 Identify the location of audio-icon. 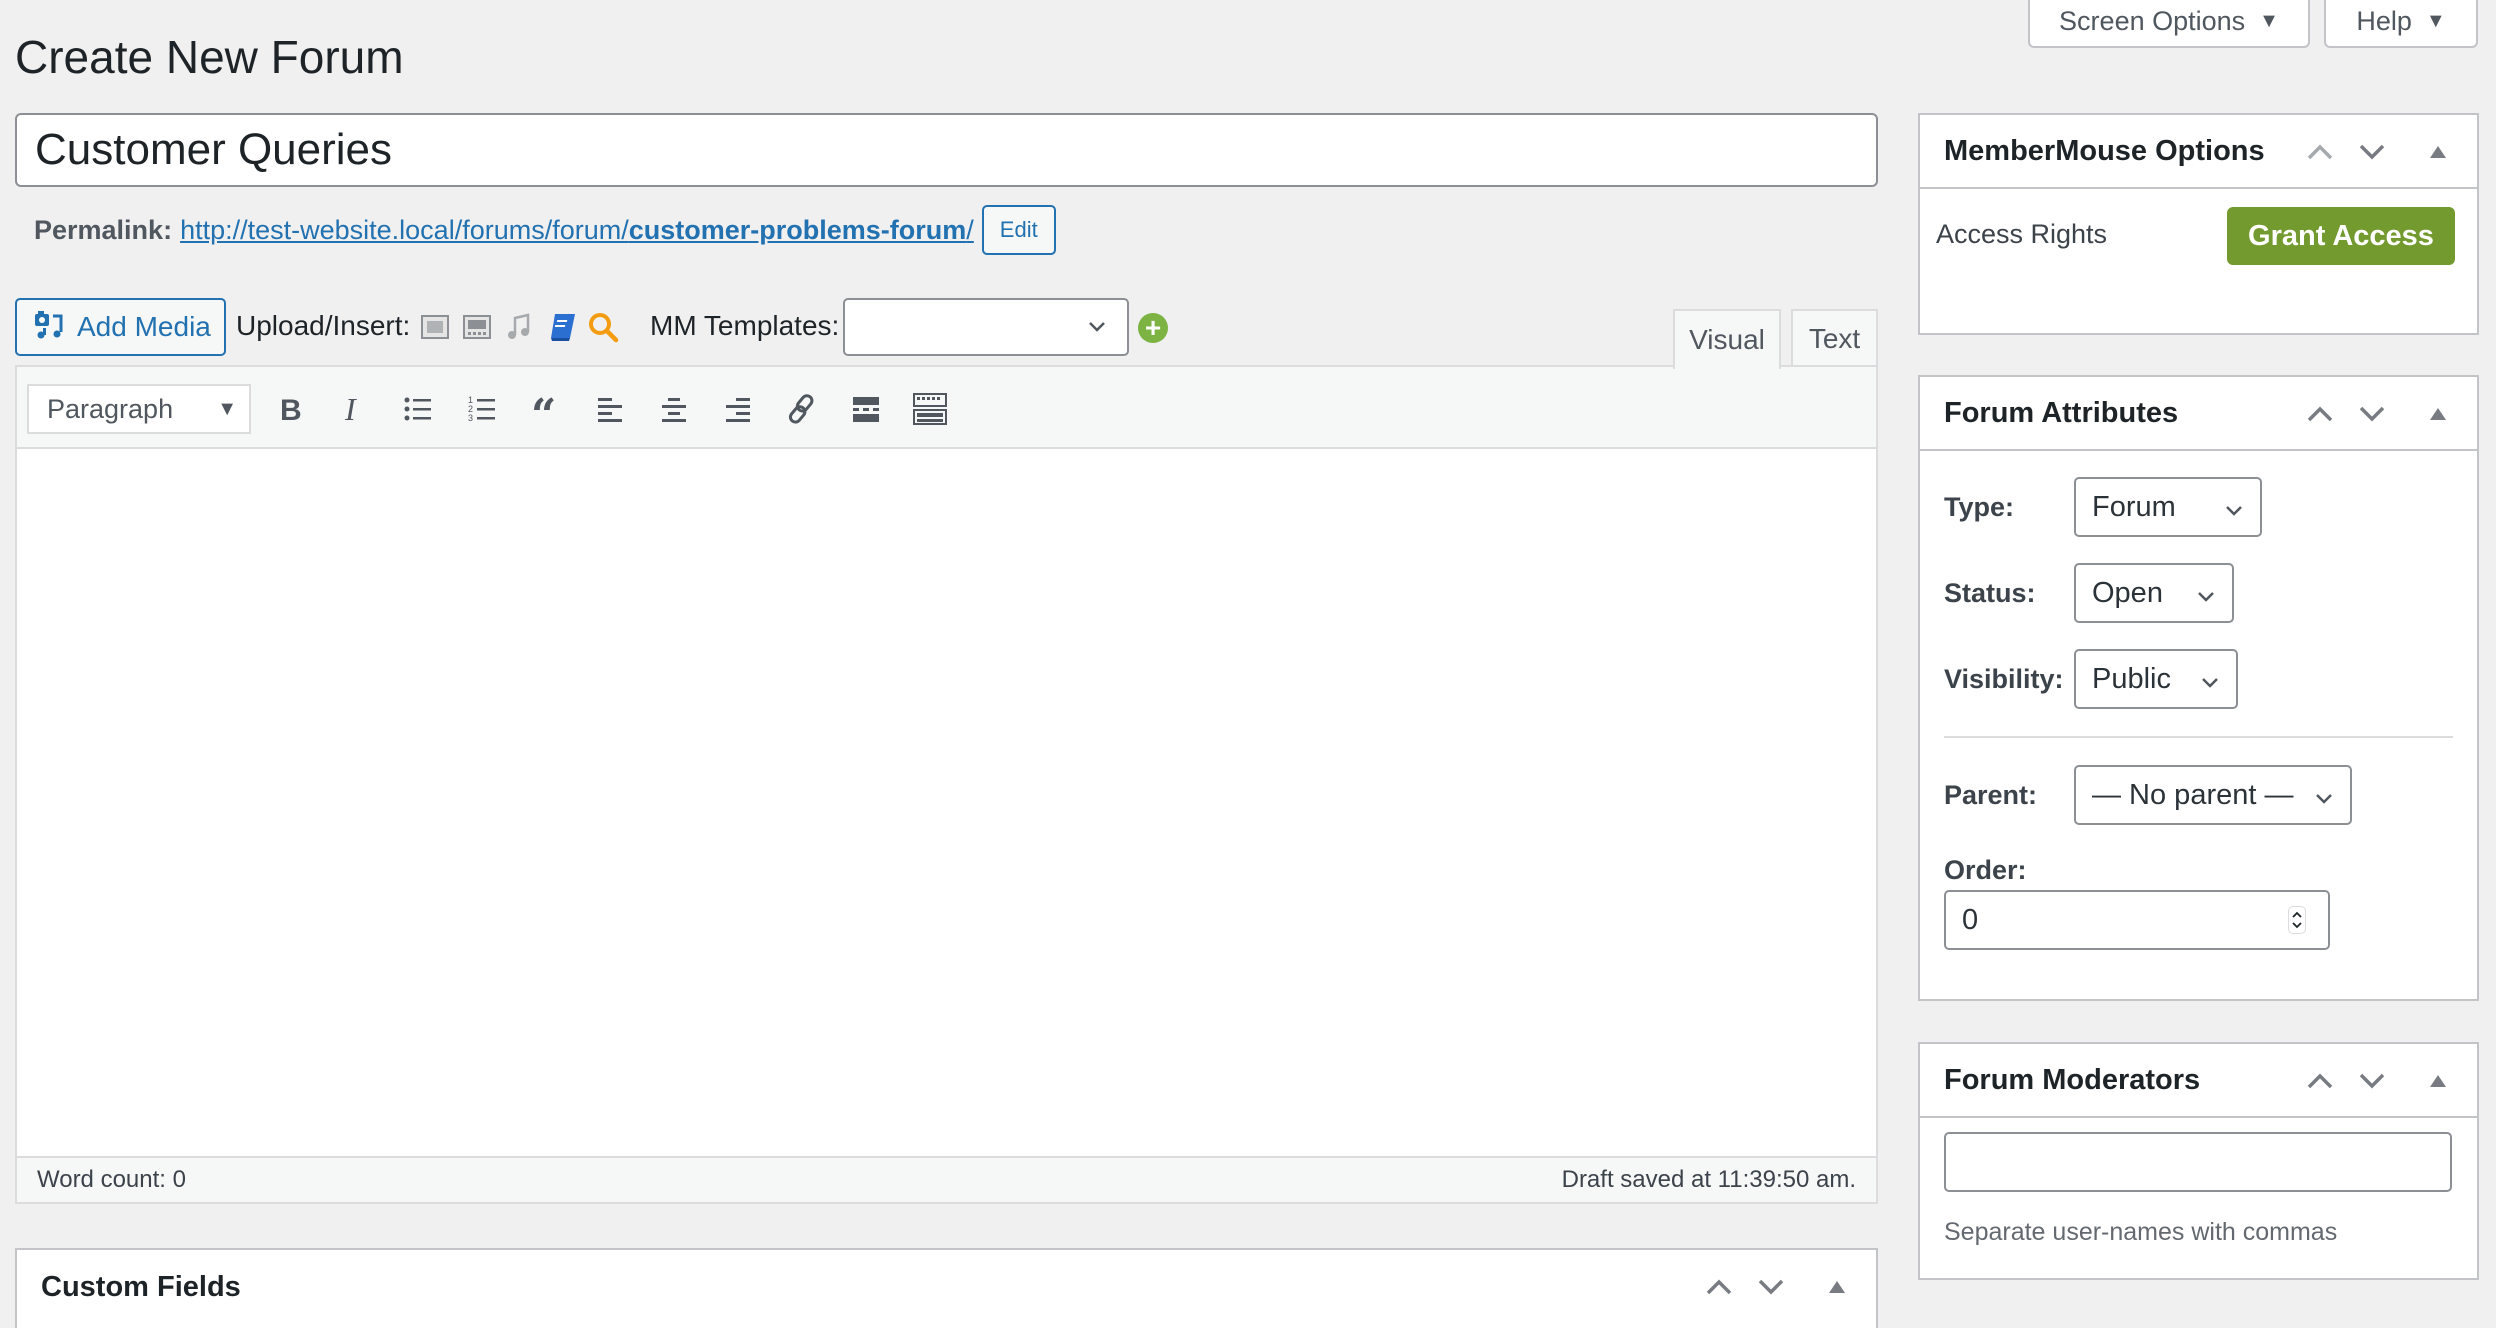
(519, 327).